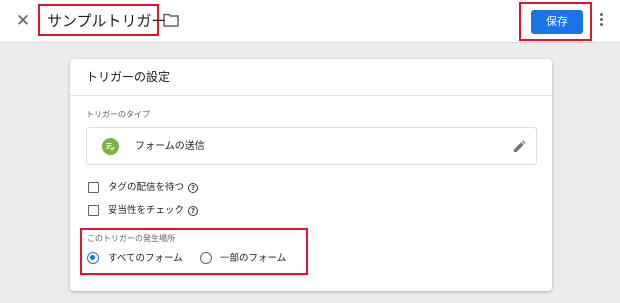  What do you see at coordinates (601, 21) in the screenshot?
I see `more-vert-icon` at bounding box center [601, 21].